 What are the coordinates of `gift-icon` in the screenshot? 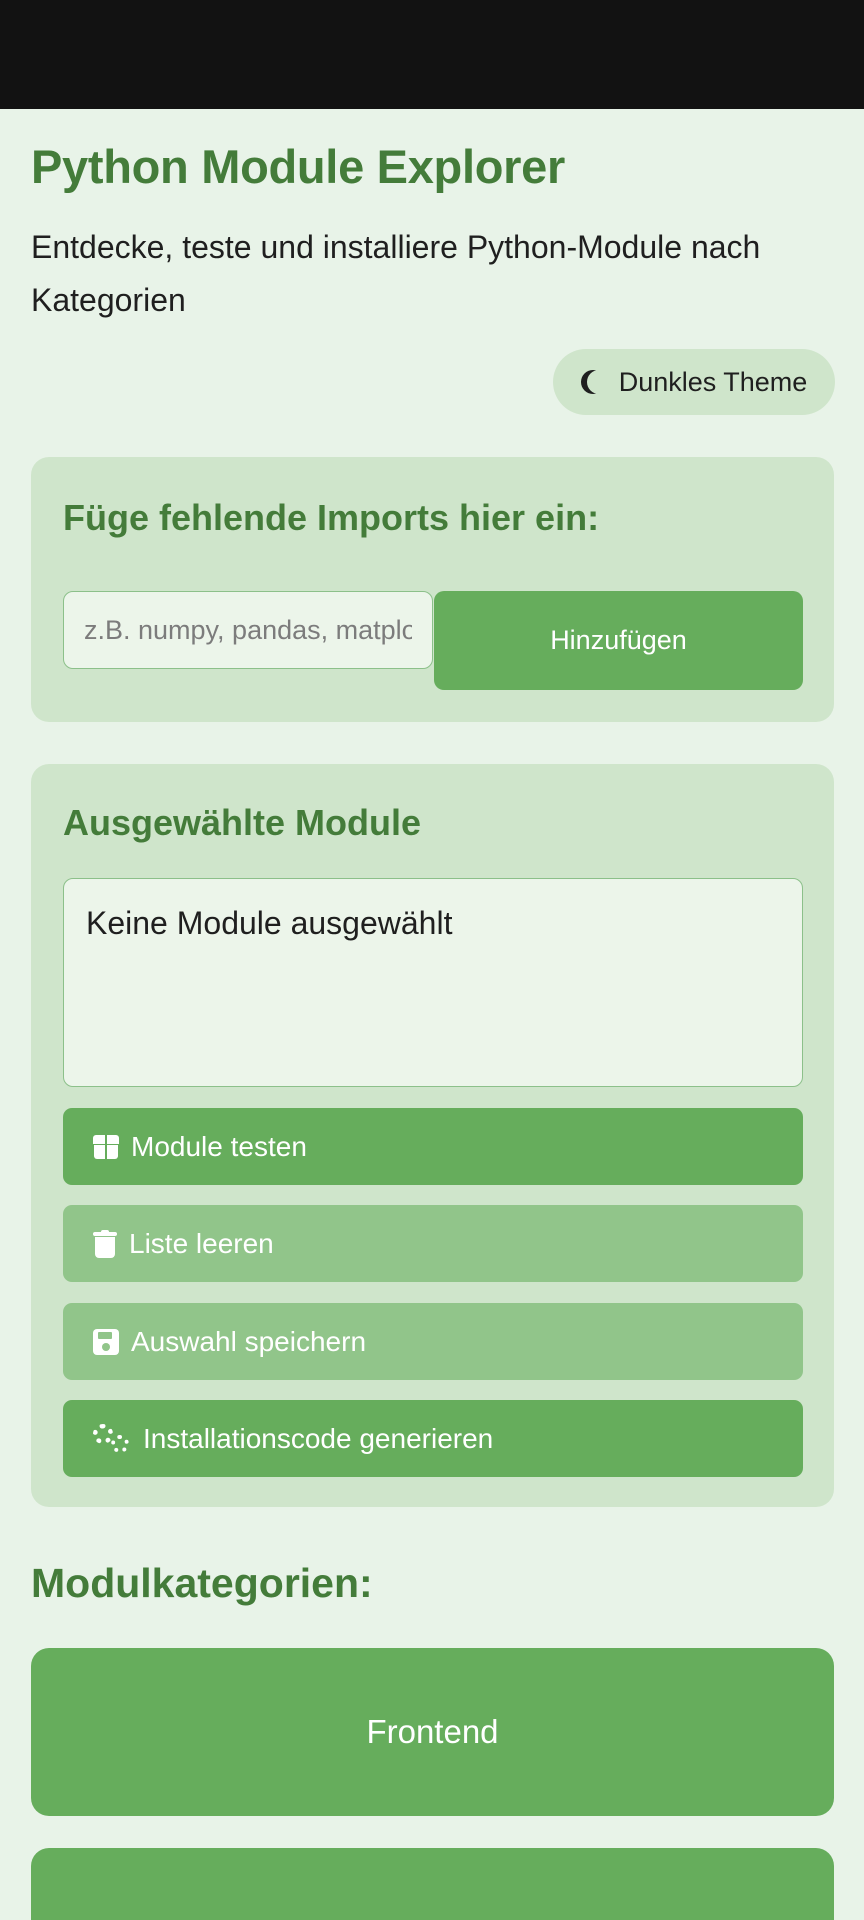 It's located at (106, 1146).